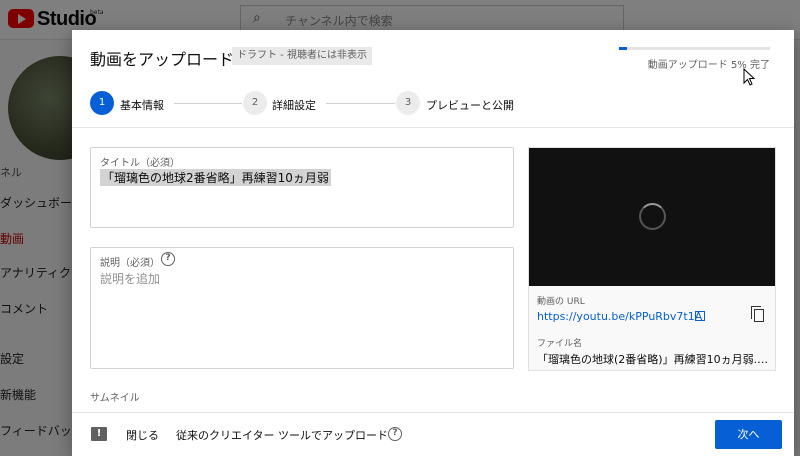 The height and width of the screenshot is (456, 800). I want to click on dialog-footer: ! 閉じる 従来のクリエイター ツールでアップロード ? 次へ, so click(433, 434).